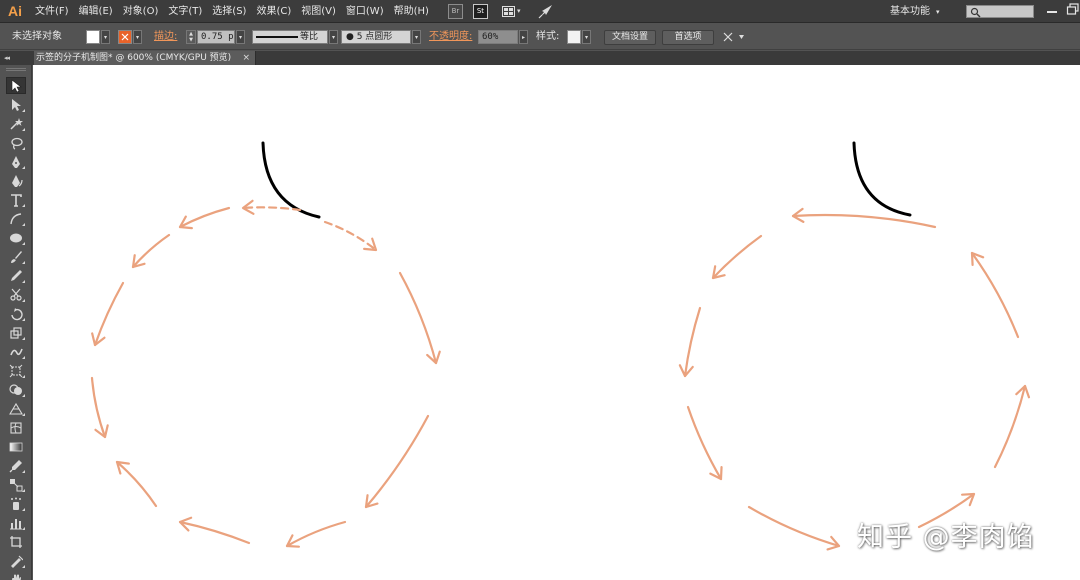  I want to click on app-logo: Ai, so click(15, 11).